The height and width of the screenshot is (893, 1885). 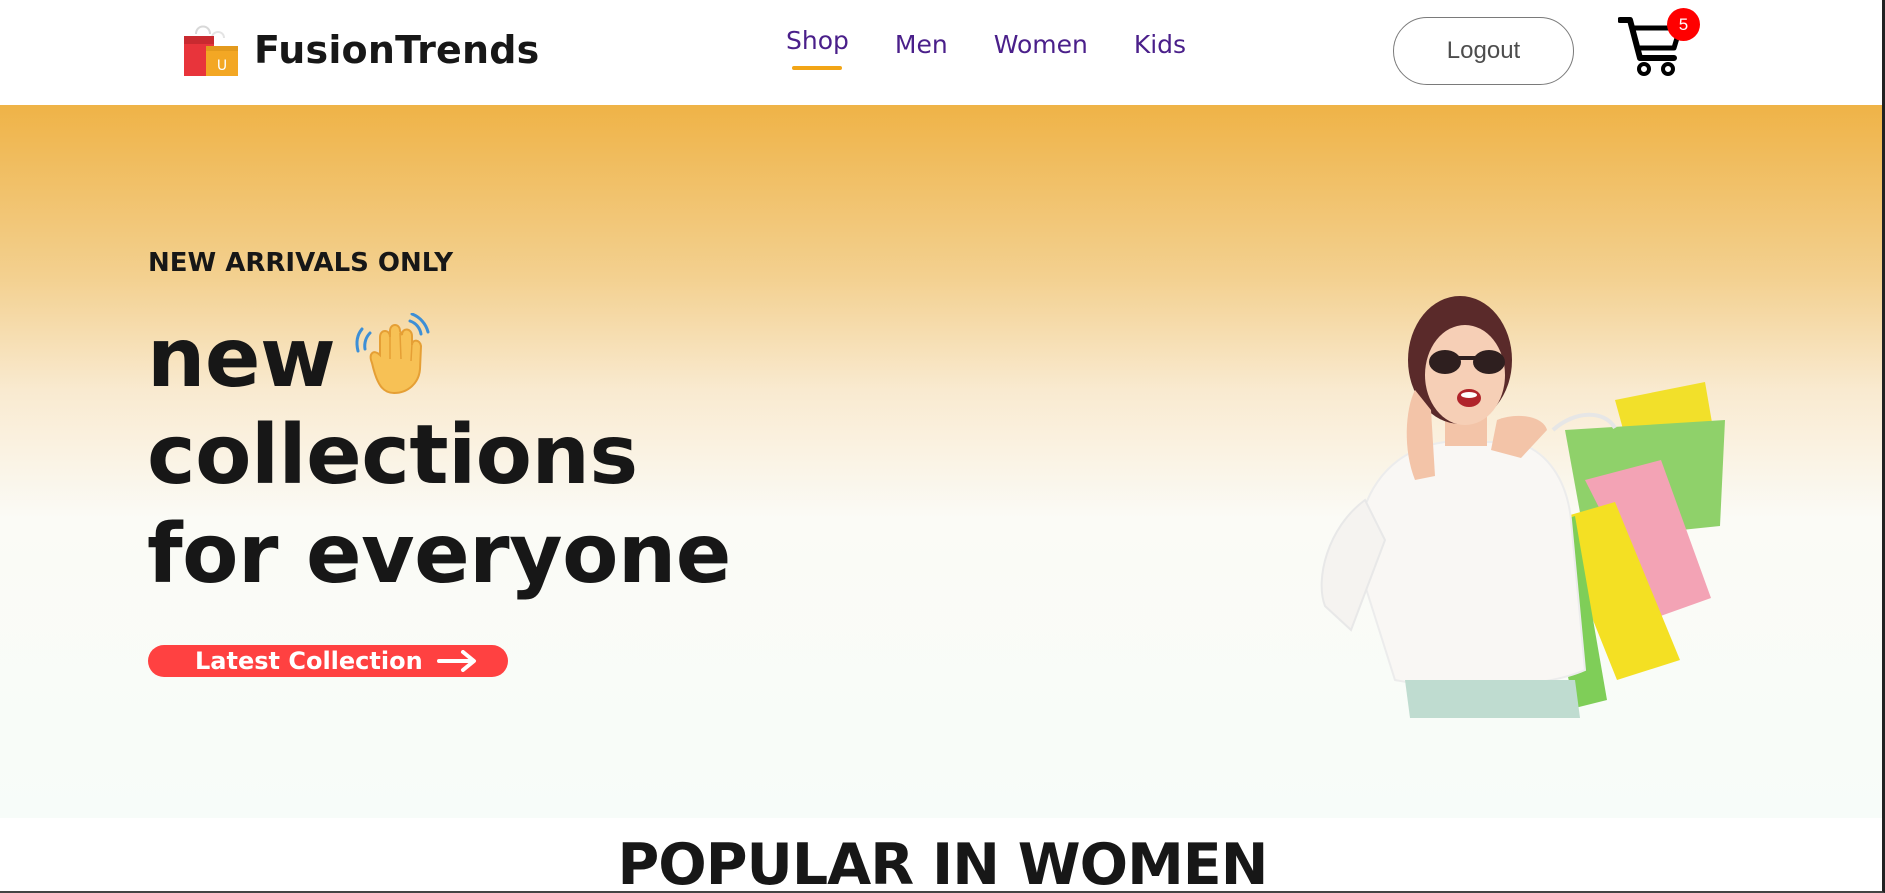 I want to click on cart-count-badge: 5, so click(x=1683, y=24).